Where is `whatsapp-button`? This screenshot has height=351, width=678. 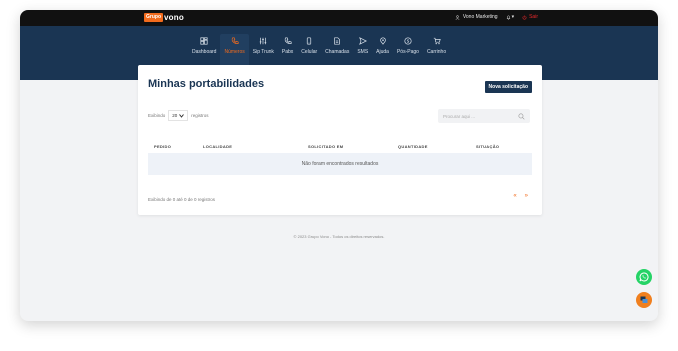
whatsapp-button is located at coordinates (644, 277).